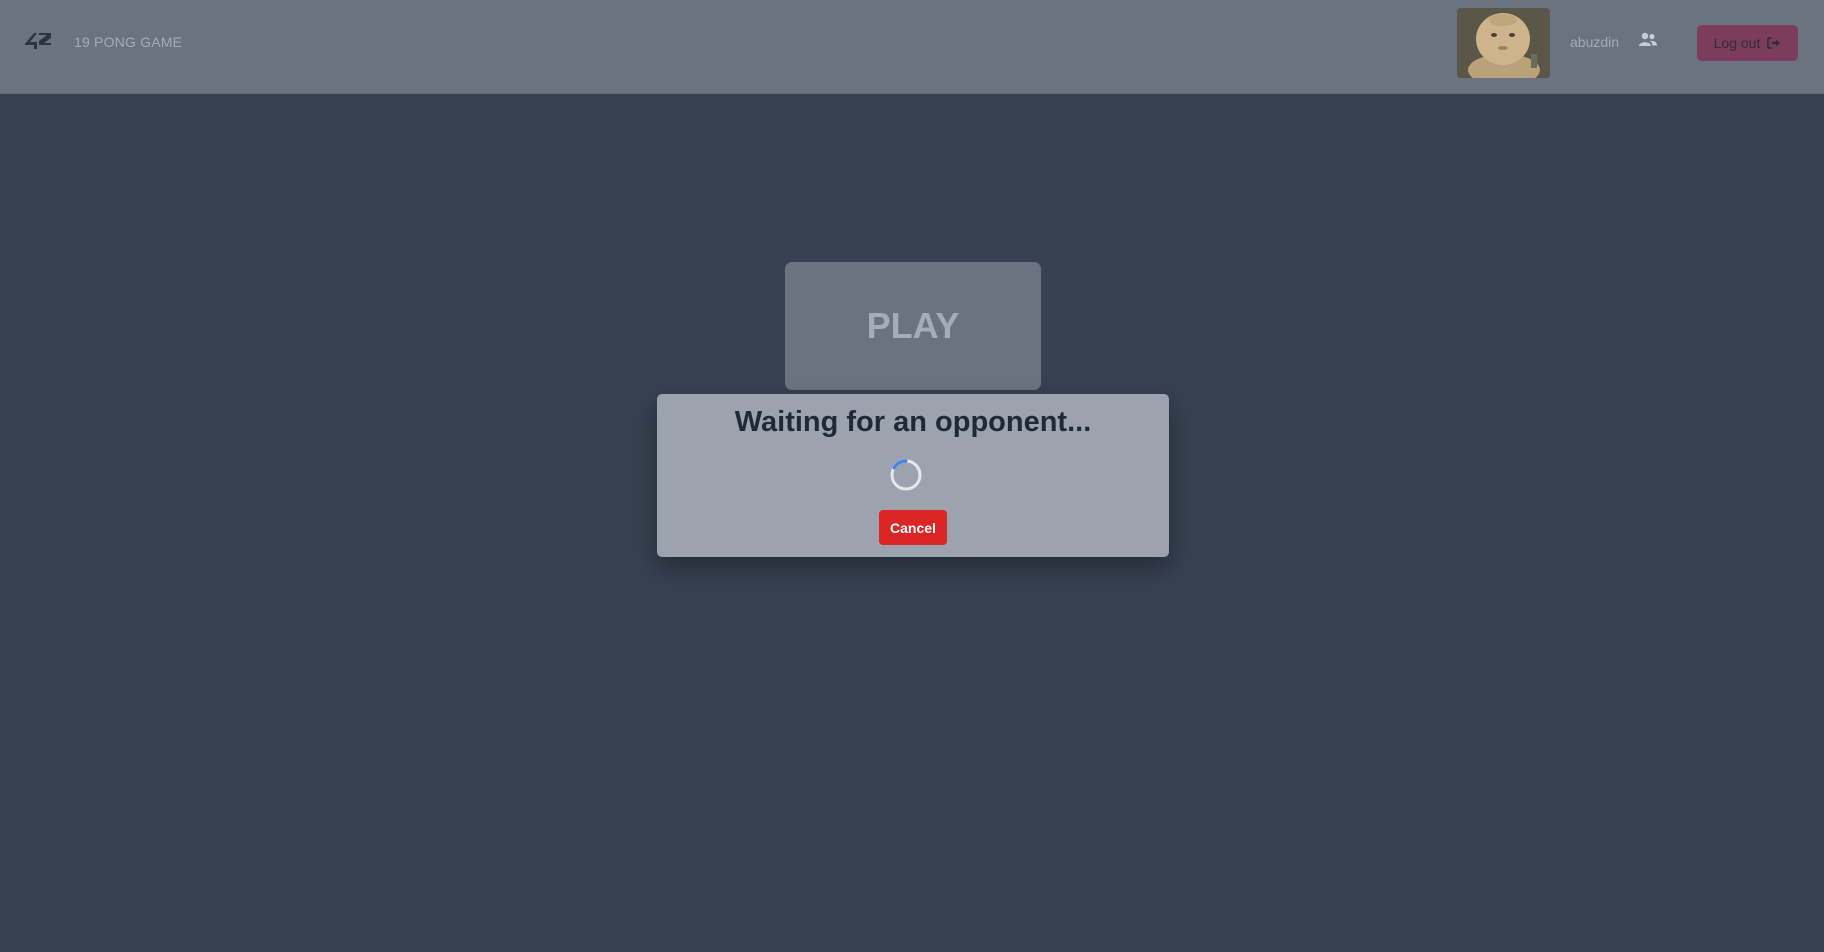  What do you see at coordinates (1503, 43) in the screenshot?
I see `avatar` at bounding box center [1503, 43].